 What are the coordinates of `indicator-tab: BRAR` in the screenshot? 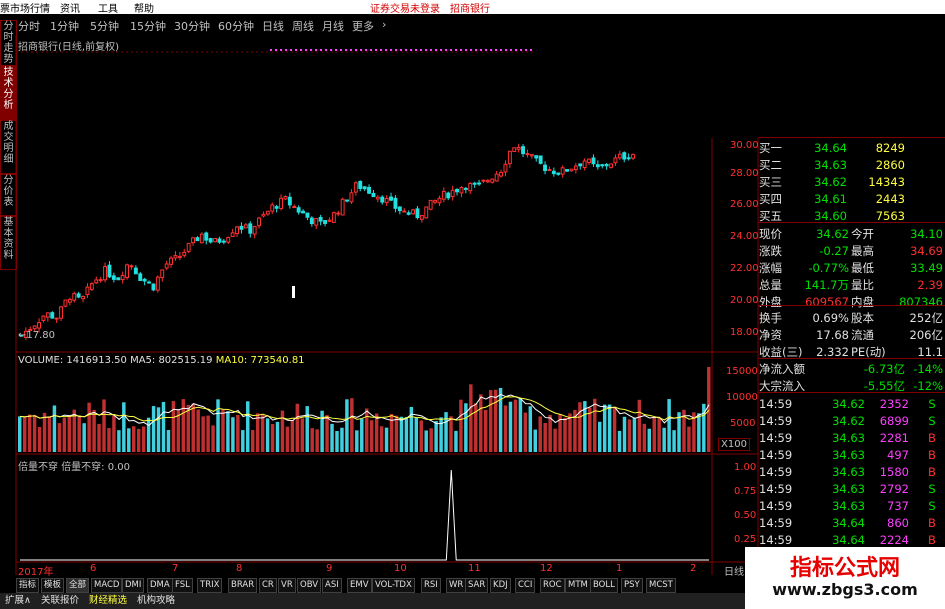 It's located at (243, 585).